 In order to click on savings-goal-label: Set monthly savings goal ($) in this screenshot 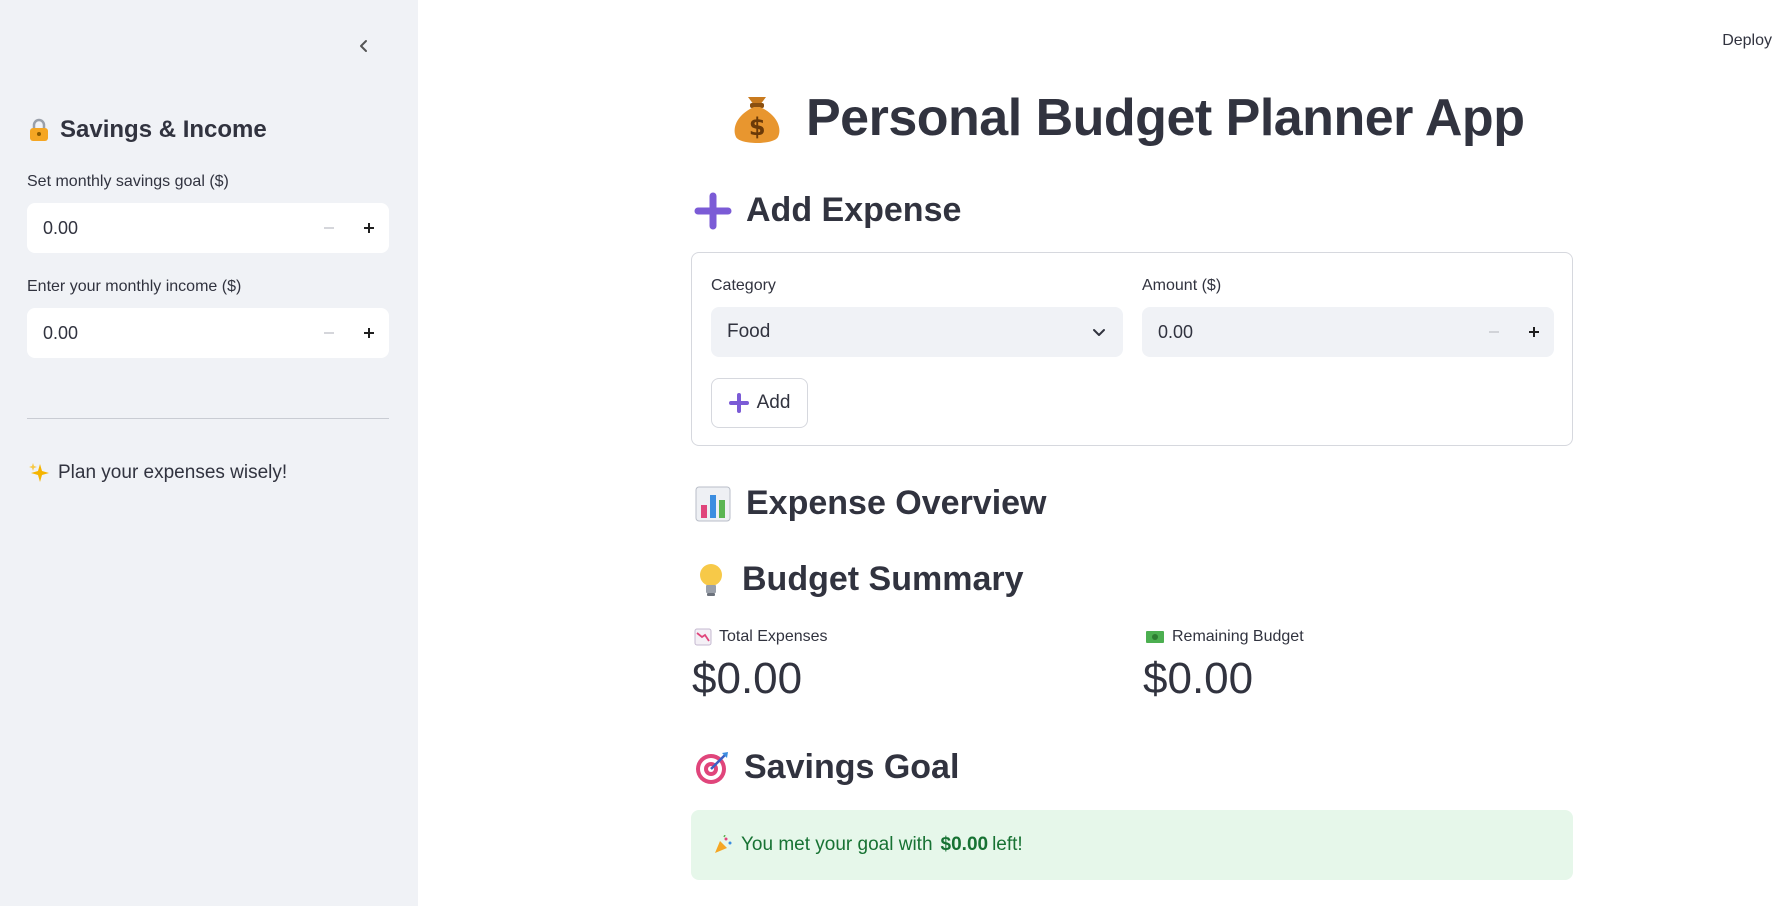, I will do `click(128, 181)`.